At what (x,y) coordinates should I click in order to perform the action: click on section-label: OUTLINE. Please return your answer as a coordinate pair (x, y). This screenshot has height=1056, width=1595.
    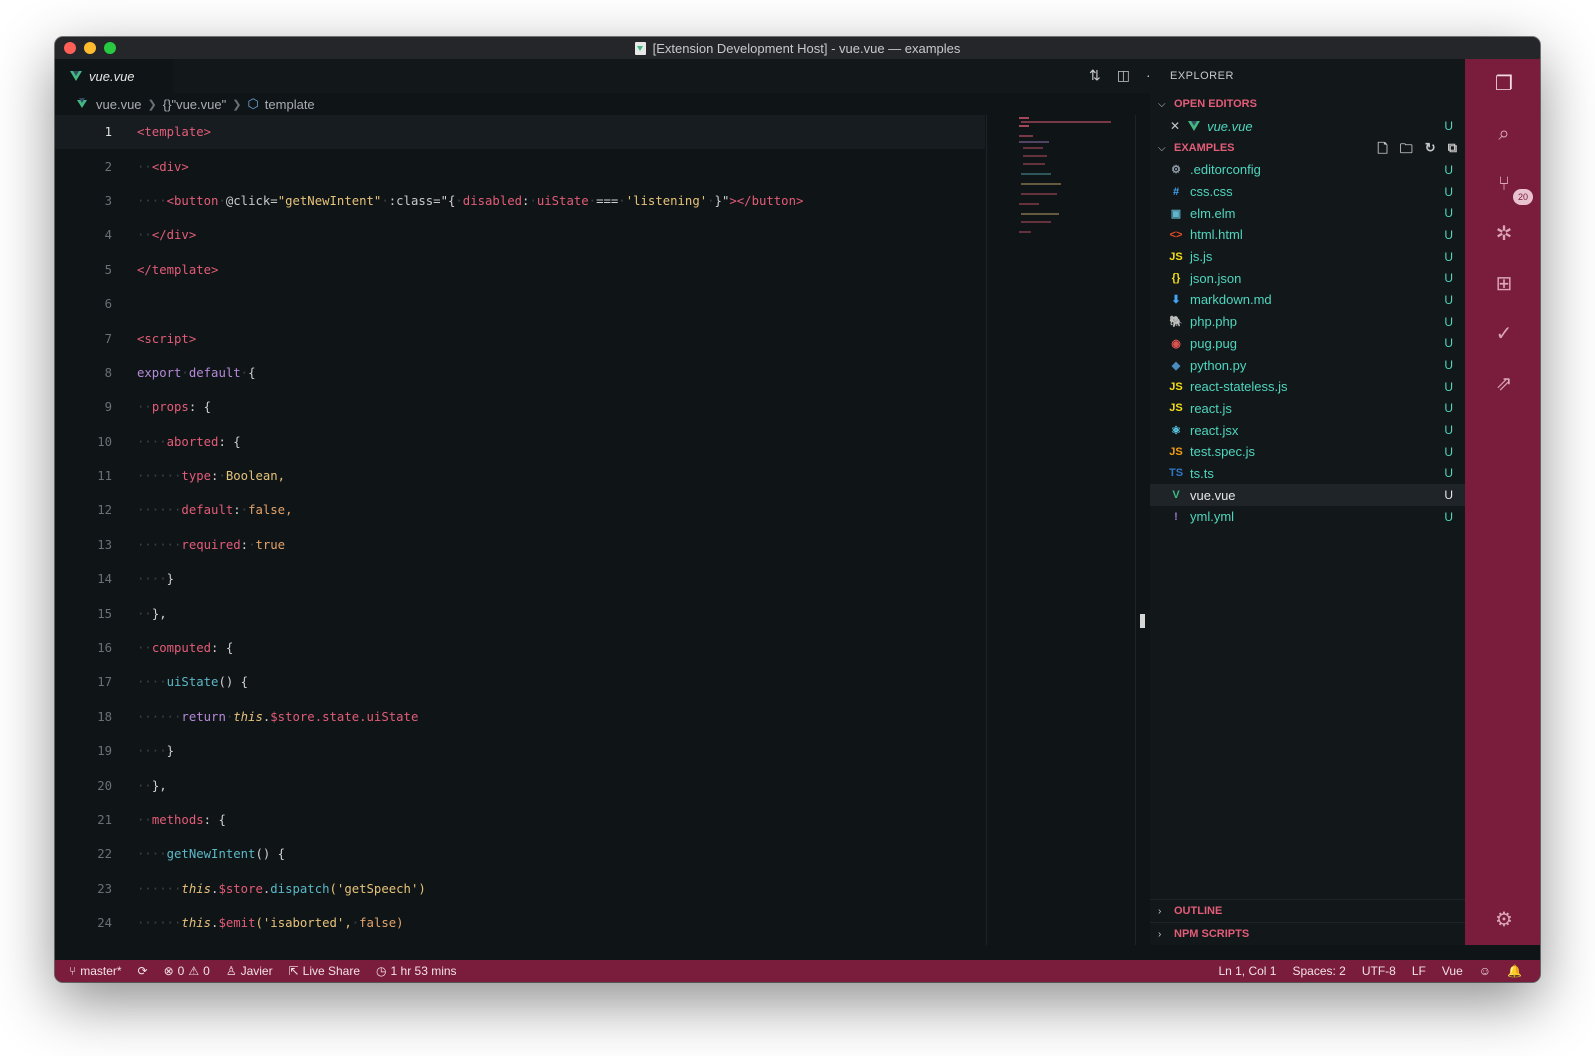
    Looking at the image, I should click on (1198, 911).